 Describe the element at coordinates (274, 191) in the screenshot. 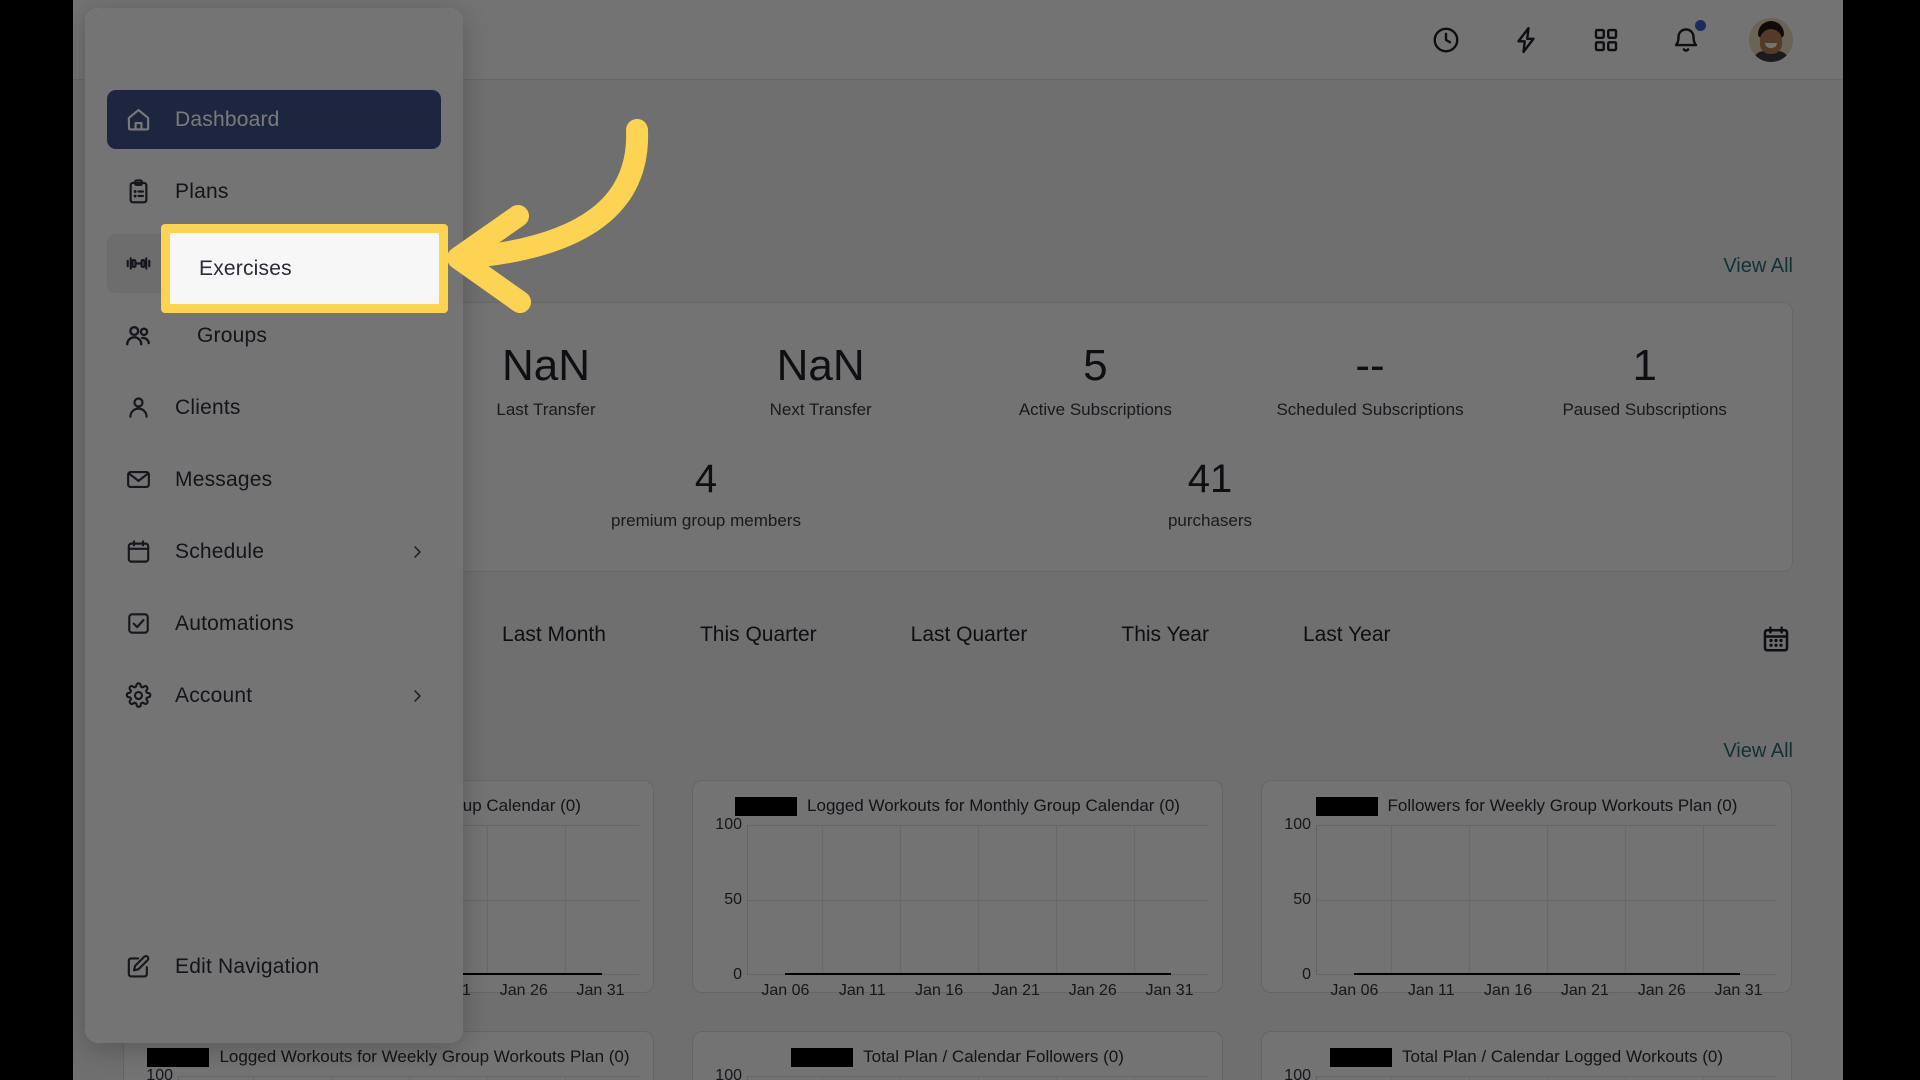

I see `sidebar-item-plans: Plans` at that location.